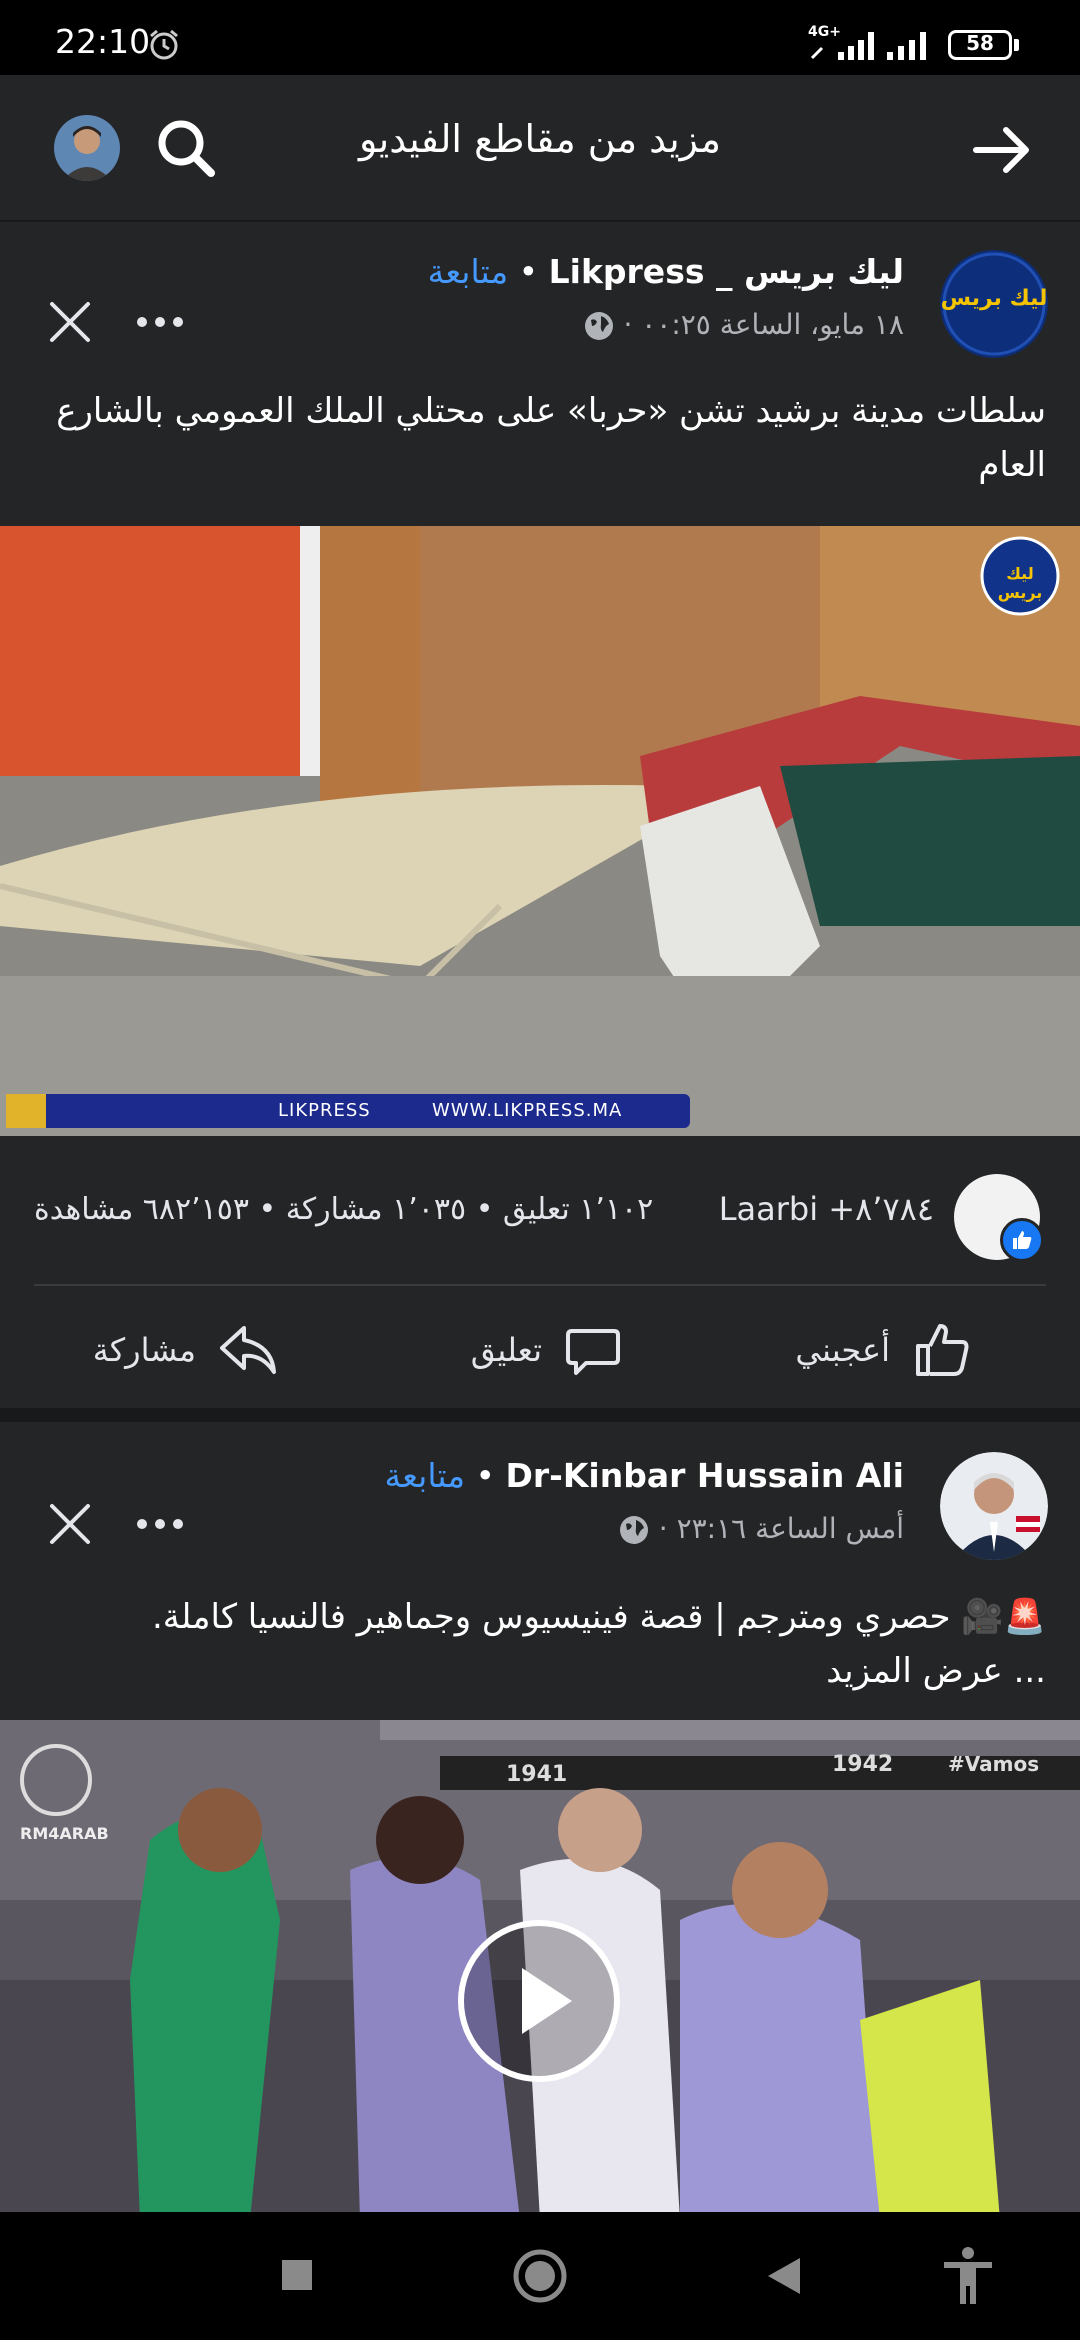  I want to click on signal-icon, so click(842, 46).